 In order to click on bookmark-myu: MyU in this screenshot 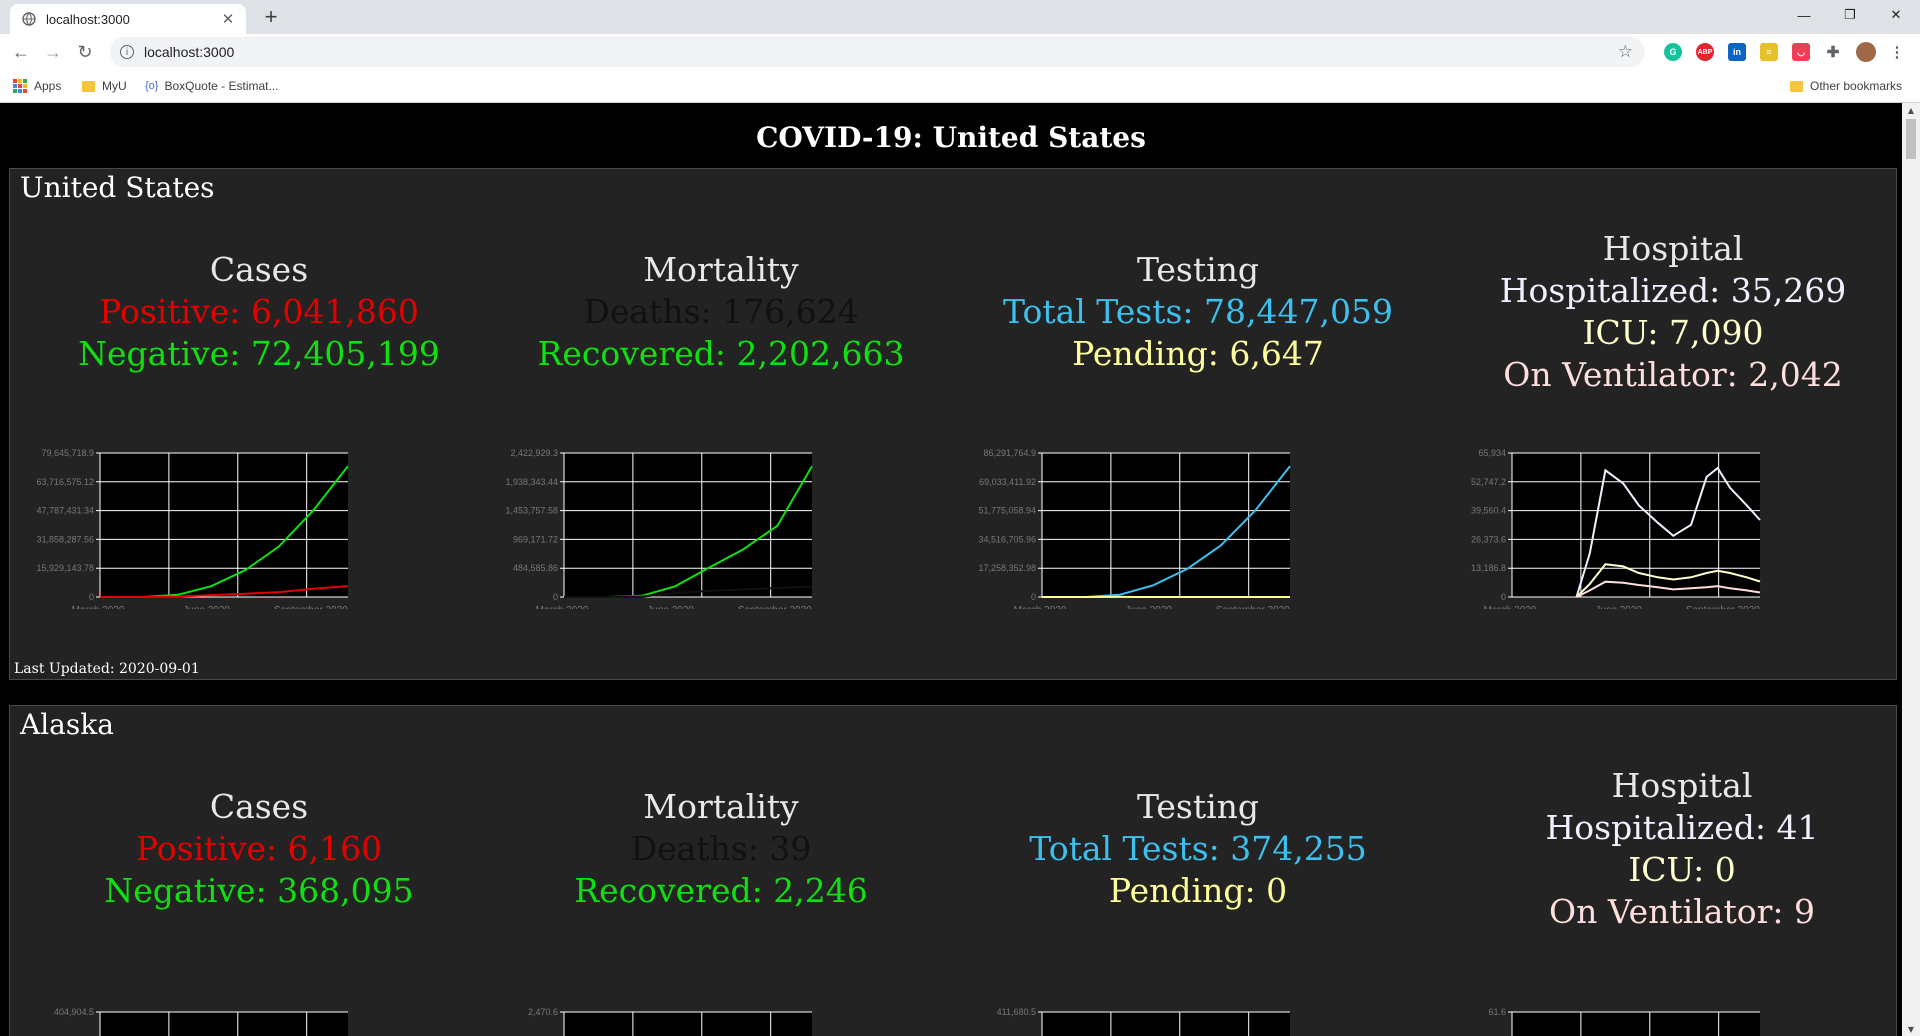, I will do `click(104, 86)`.